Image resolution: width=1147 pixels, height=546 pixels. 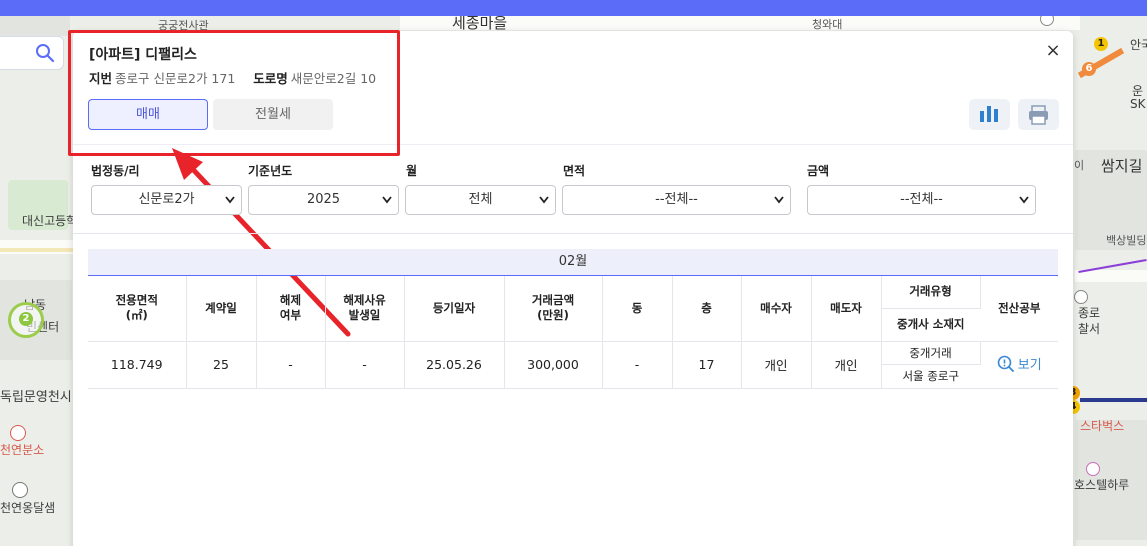 I want to click on subway-line, so click(x=1113, y=400).